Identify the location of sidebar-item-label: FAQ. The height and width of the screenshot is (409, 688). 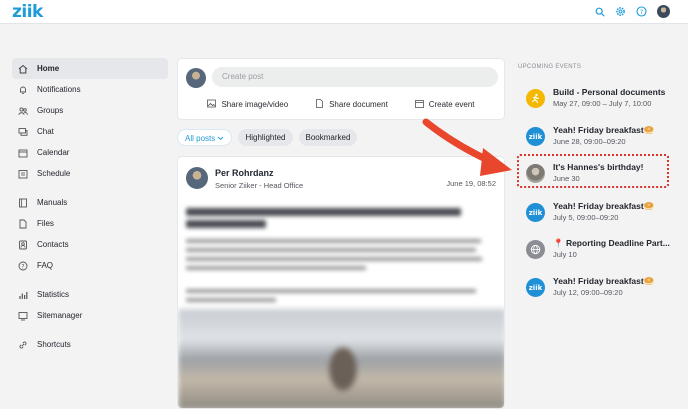
(45, 265).